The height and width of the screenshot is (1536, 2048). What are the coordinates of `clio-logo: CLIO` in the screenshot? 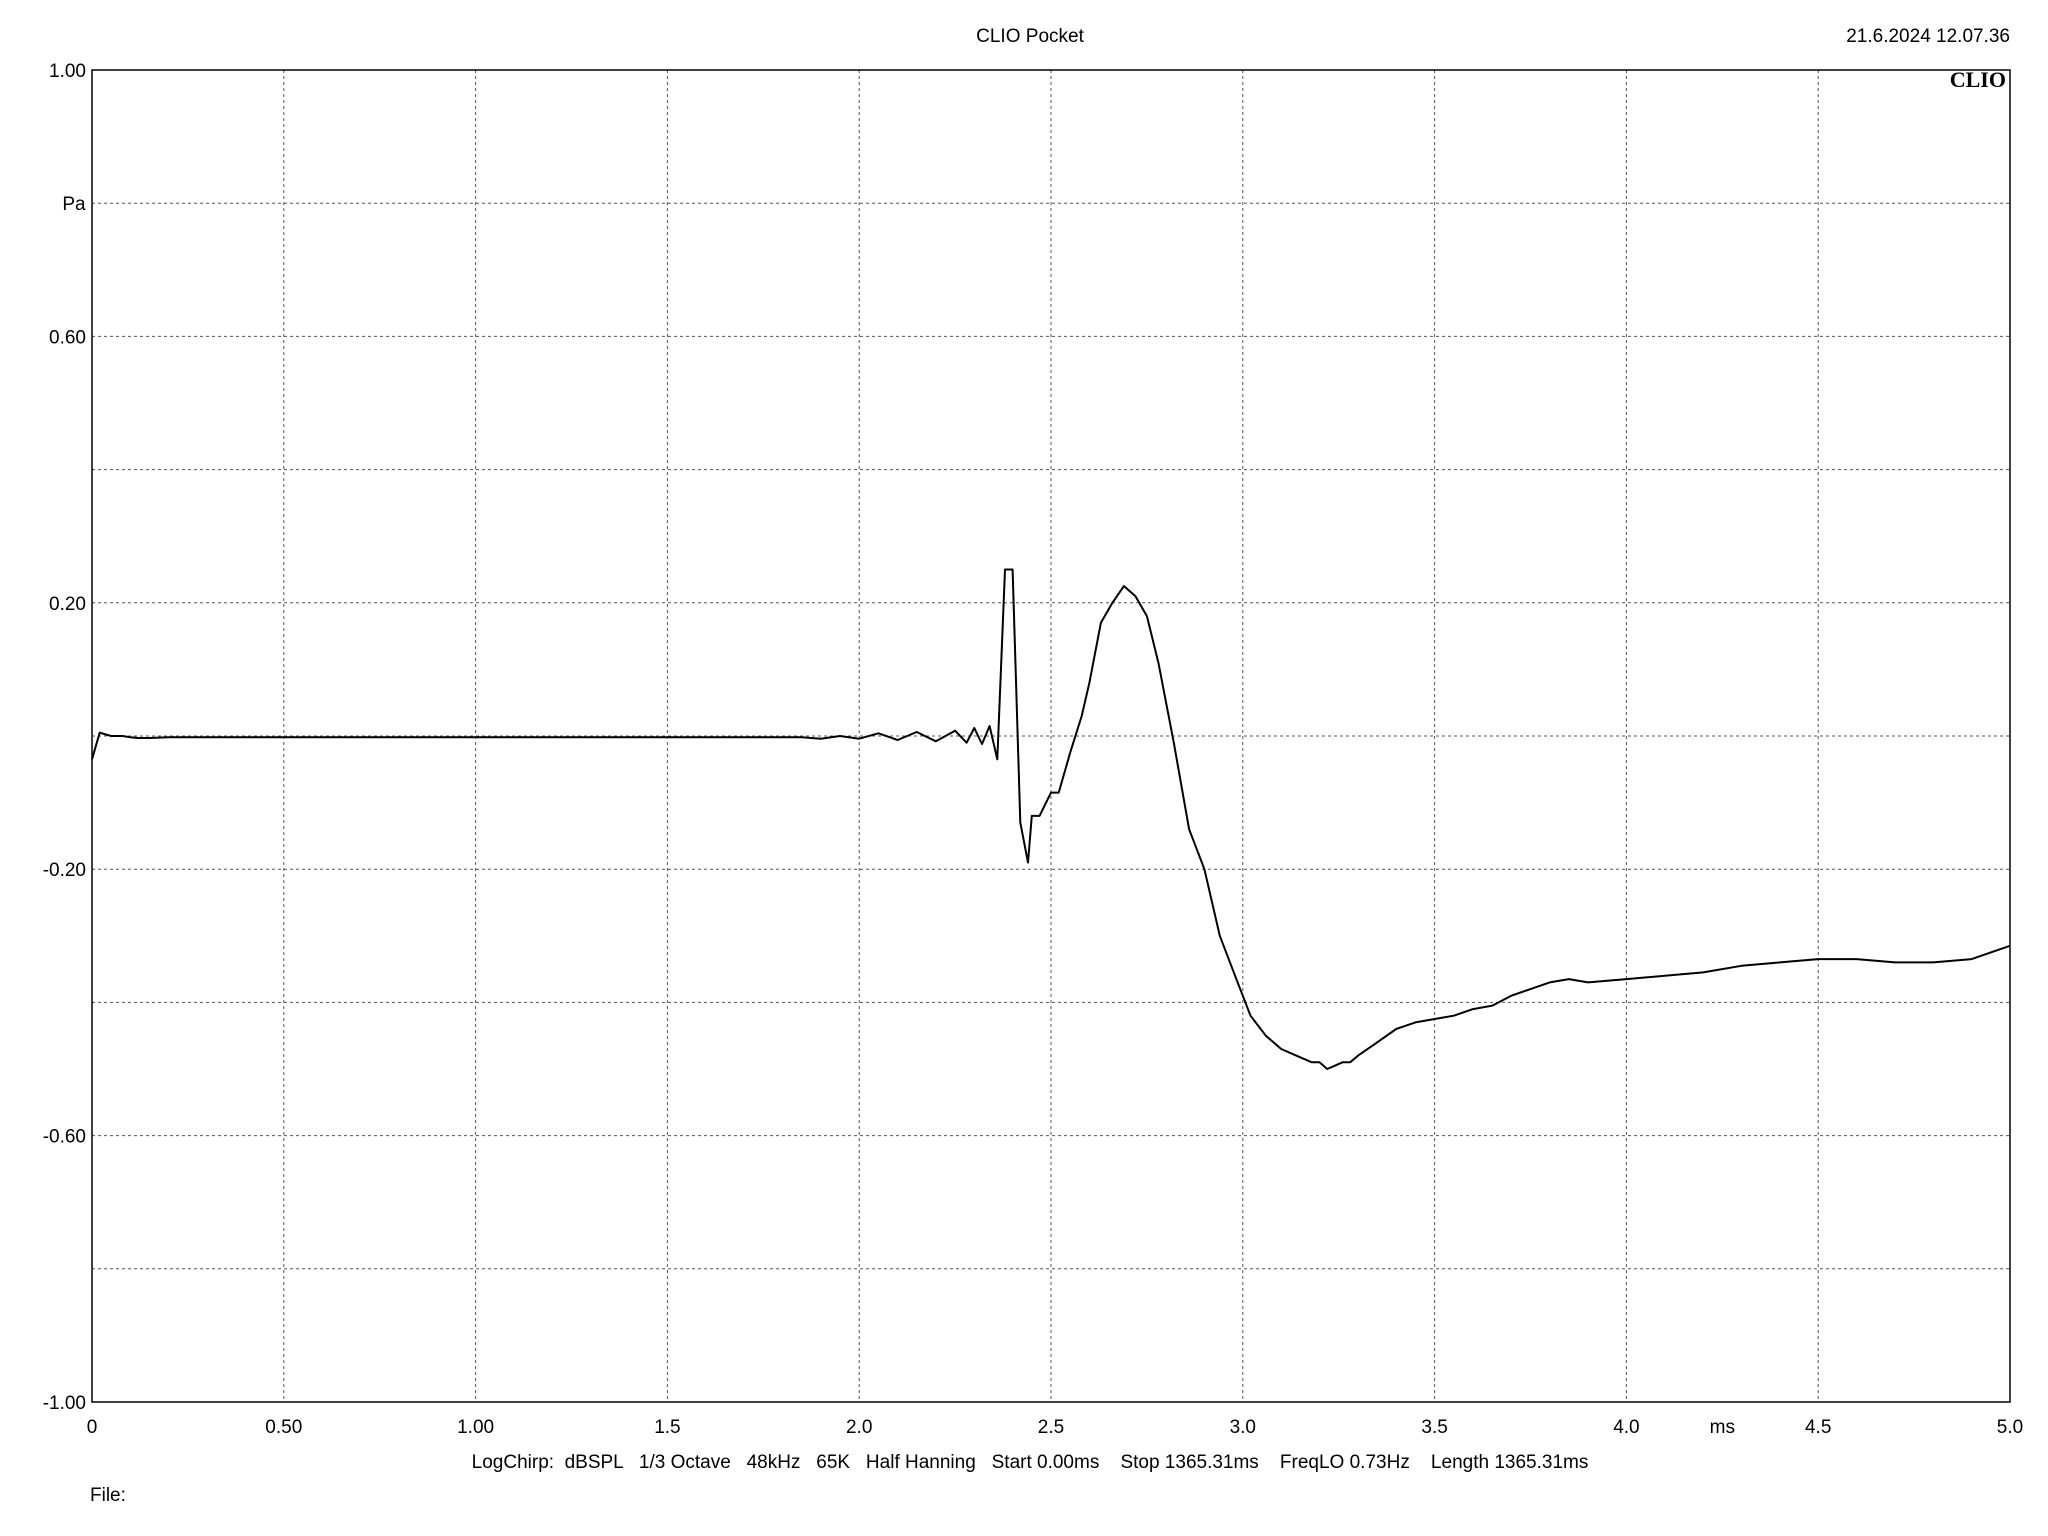 It's located at (1978, 79).